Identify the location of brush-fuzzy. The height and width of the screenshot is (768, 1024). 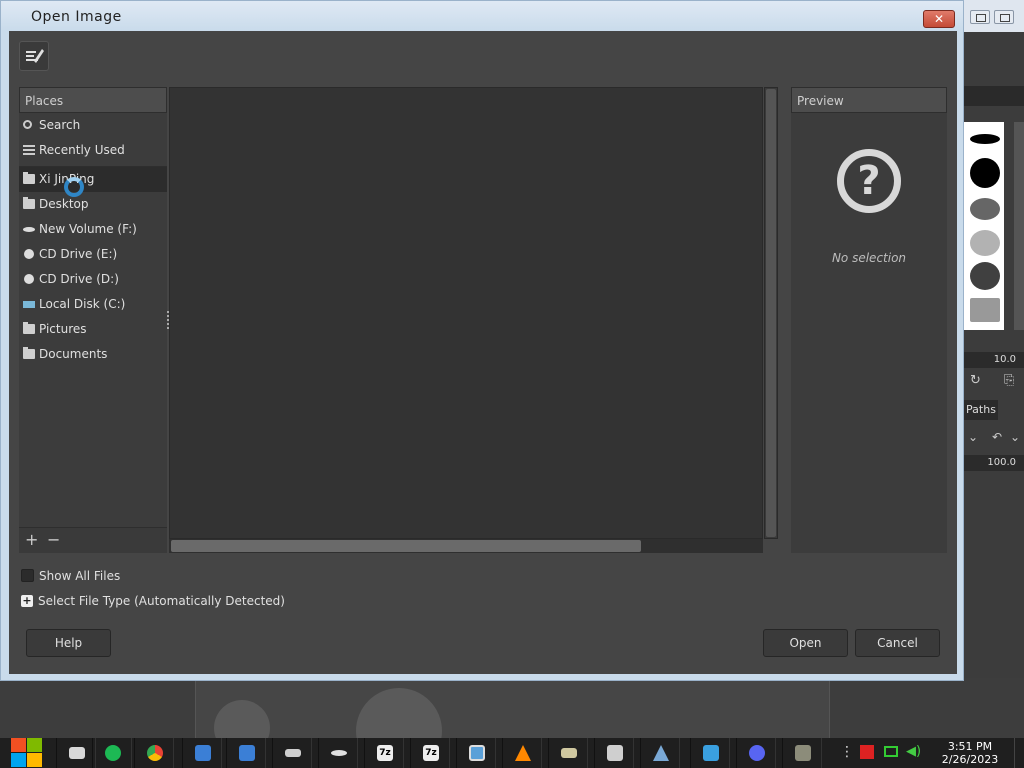
(985, 209).